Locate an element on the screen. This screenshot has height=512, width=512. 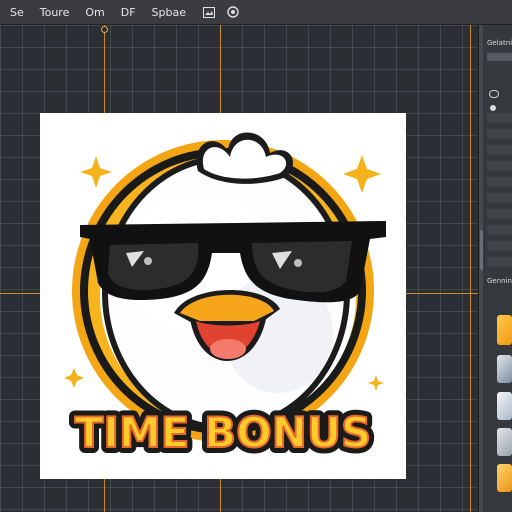
panel-title: Gelatnid is located at coordinates (499, 43).